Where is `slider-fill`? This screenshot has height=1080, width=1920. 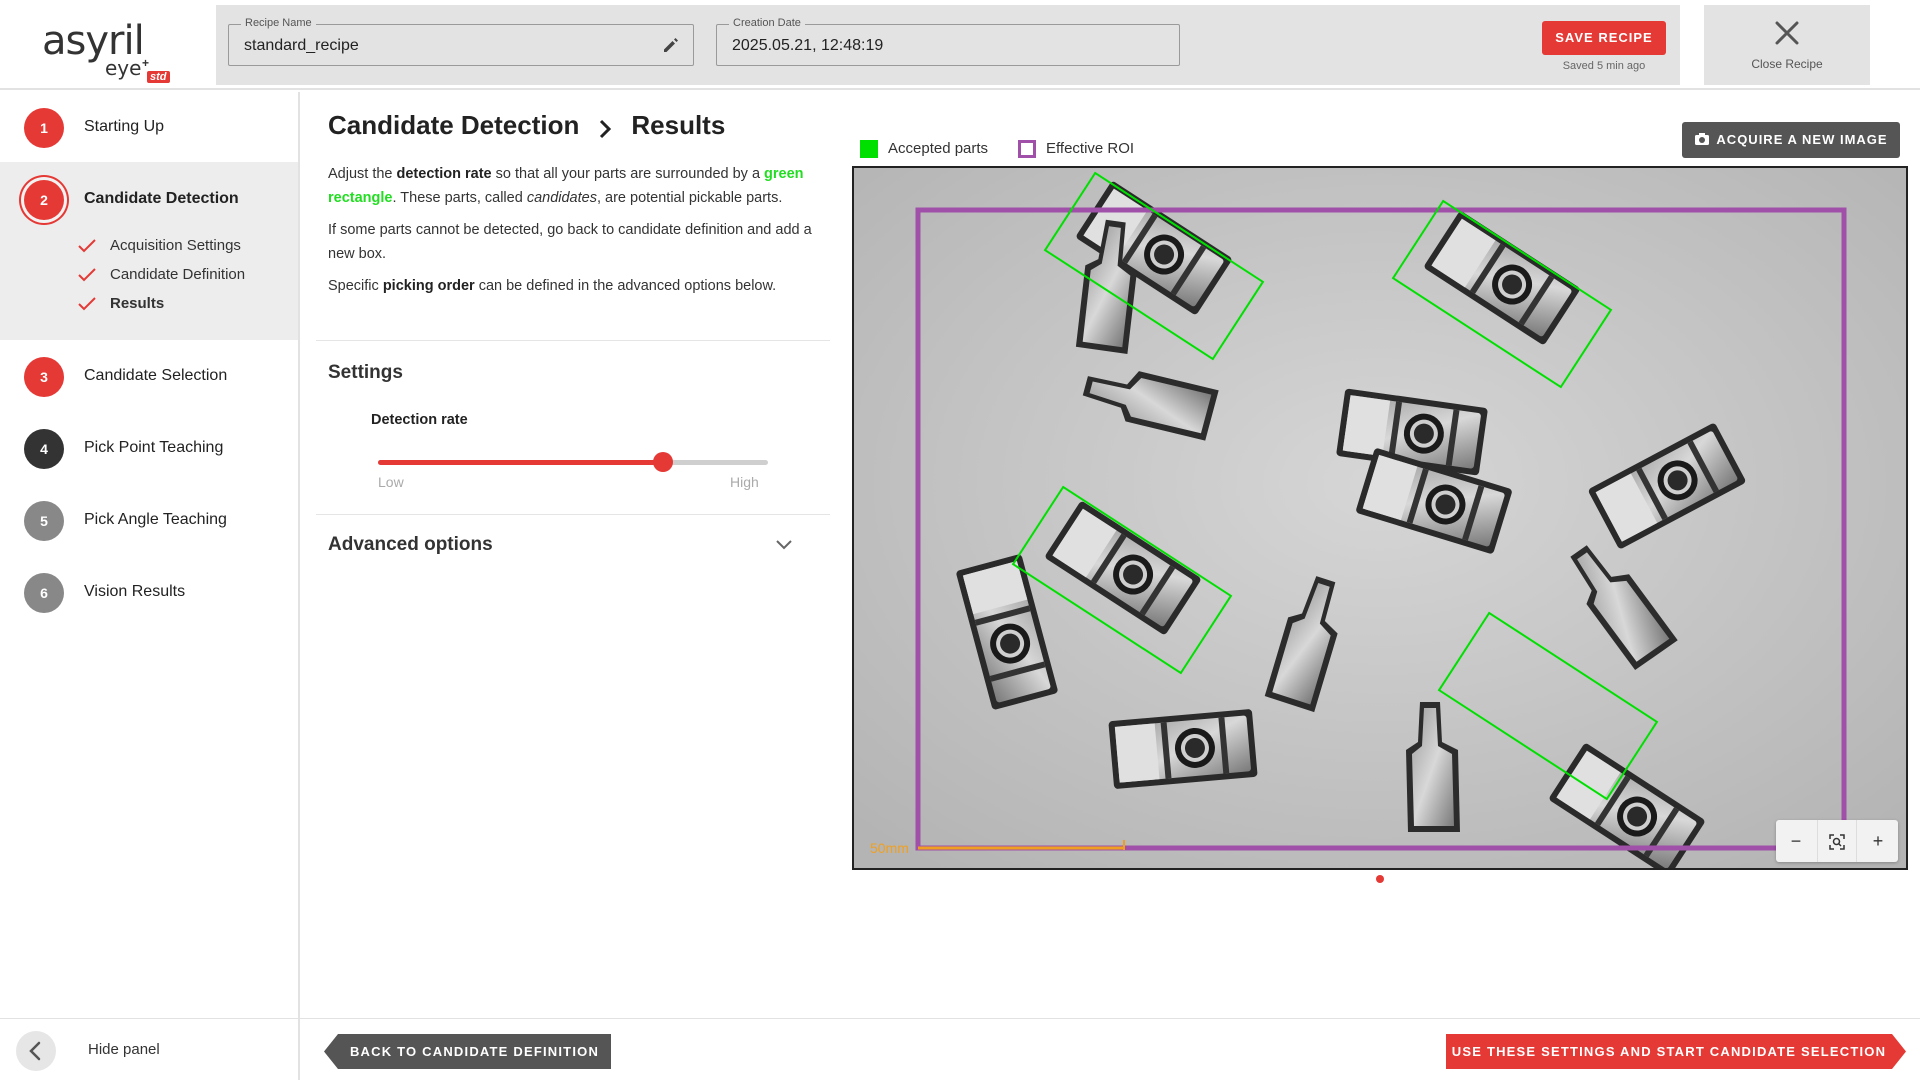 slider-fill is located at coordinates (520, 462).